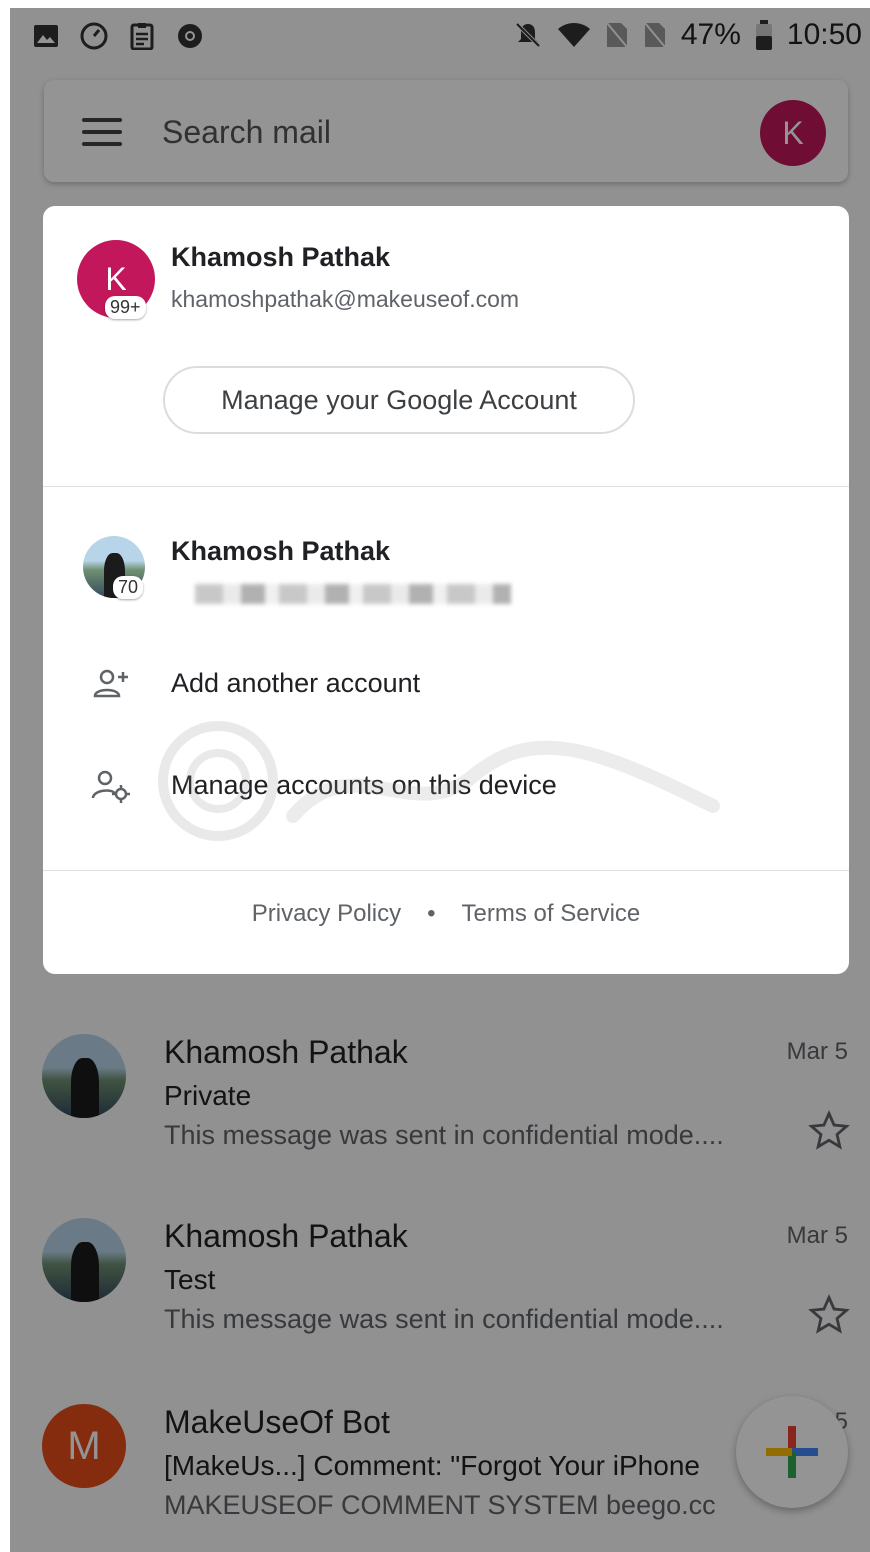 This screenshot has height=1552, width=870. I want to click on manage-accounts-label: Manage accounts on this device, so click(364, 785).